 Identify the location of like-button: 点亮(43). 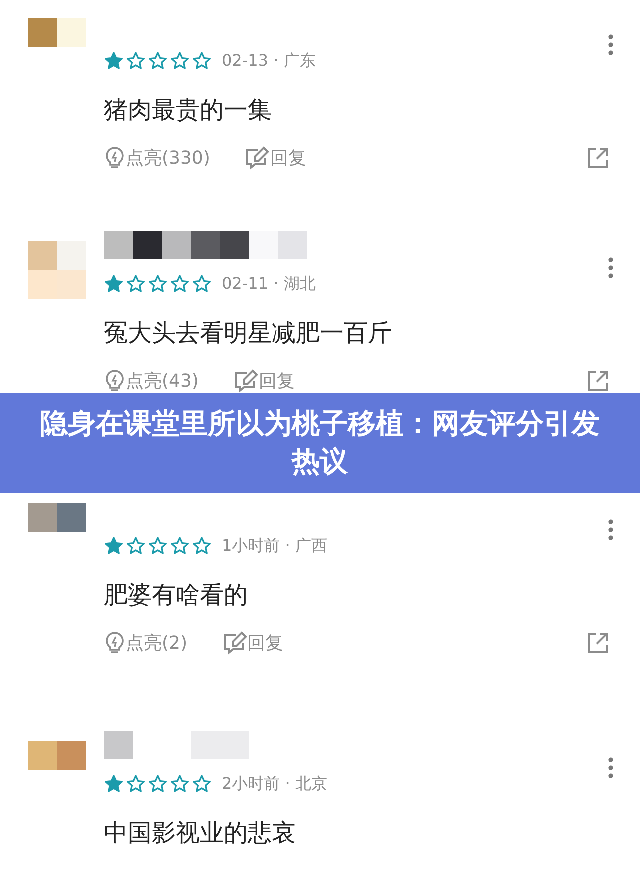
(162, 381).